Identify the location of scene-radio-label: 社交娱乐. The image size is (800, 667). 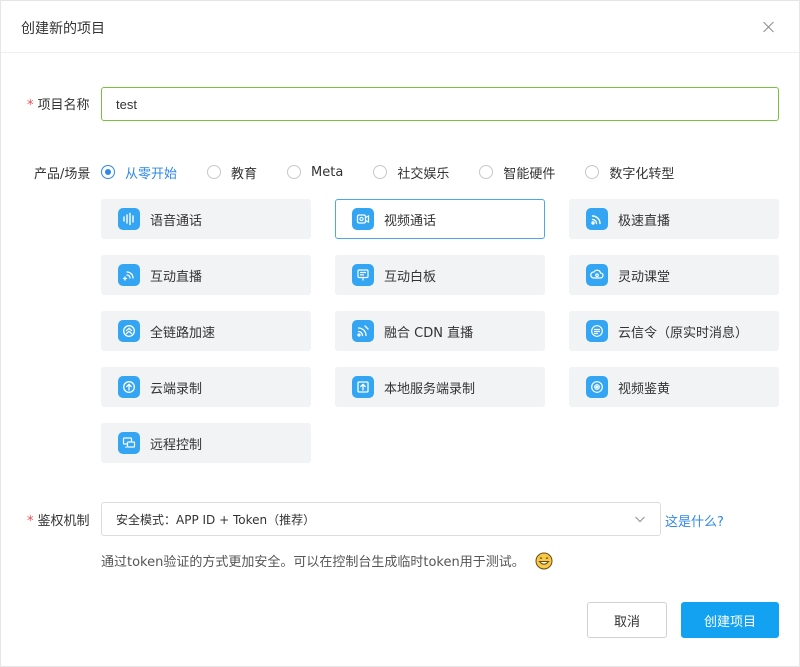
(423, 174).